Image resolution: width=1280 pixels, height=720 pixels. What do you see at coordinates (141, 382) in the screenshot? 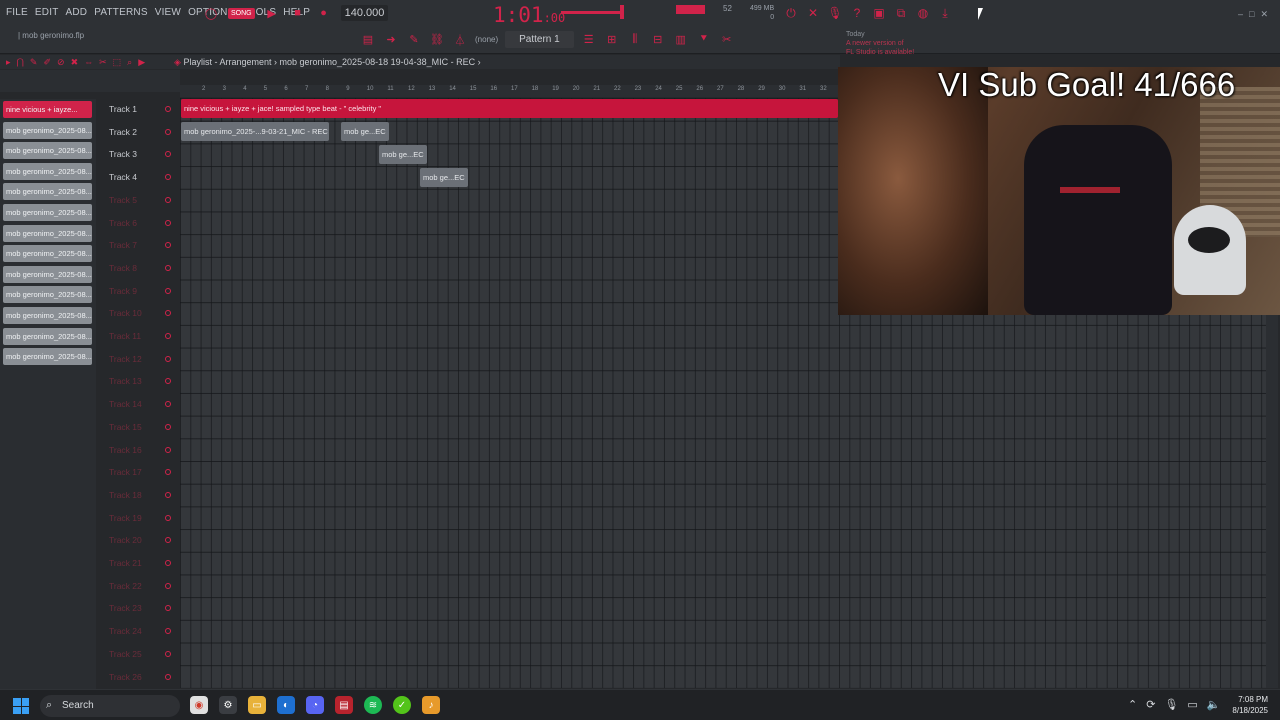
I see `track-header: Track 13` at bounding box center [141, 382].